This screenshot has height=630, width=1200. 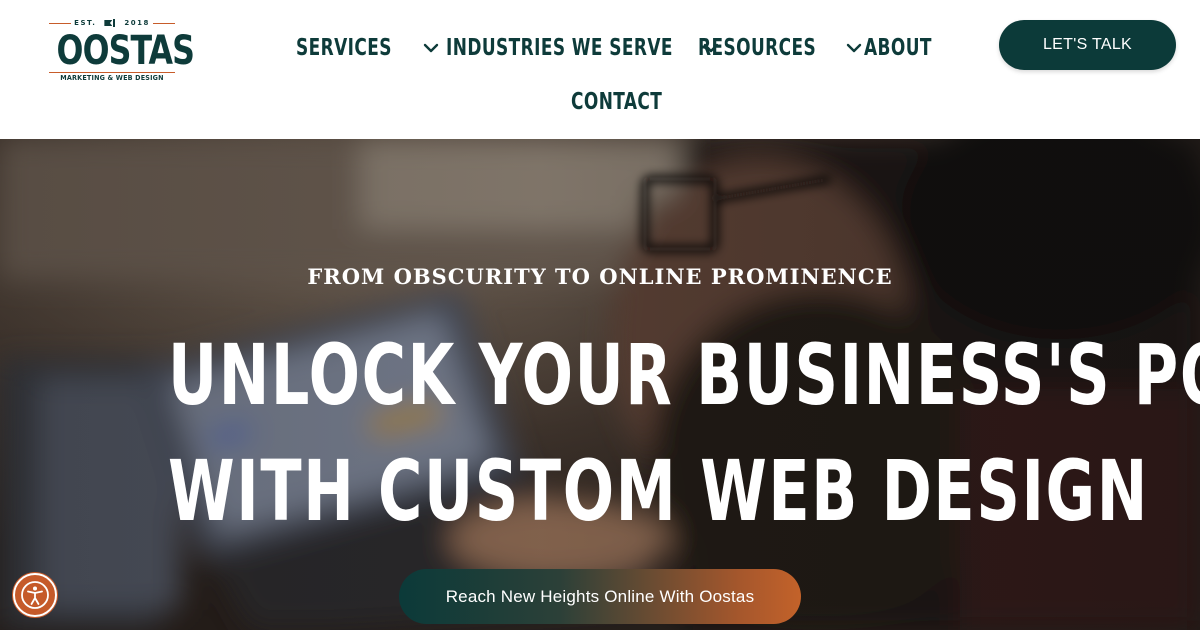 I want to click on nav-item-about: ABOUT, so click(x=905, y=48).